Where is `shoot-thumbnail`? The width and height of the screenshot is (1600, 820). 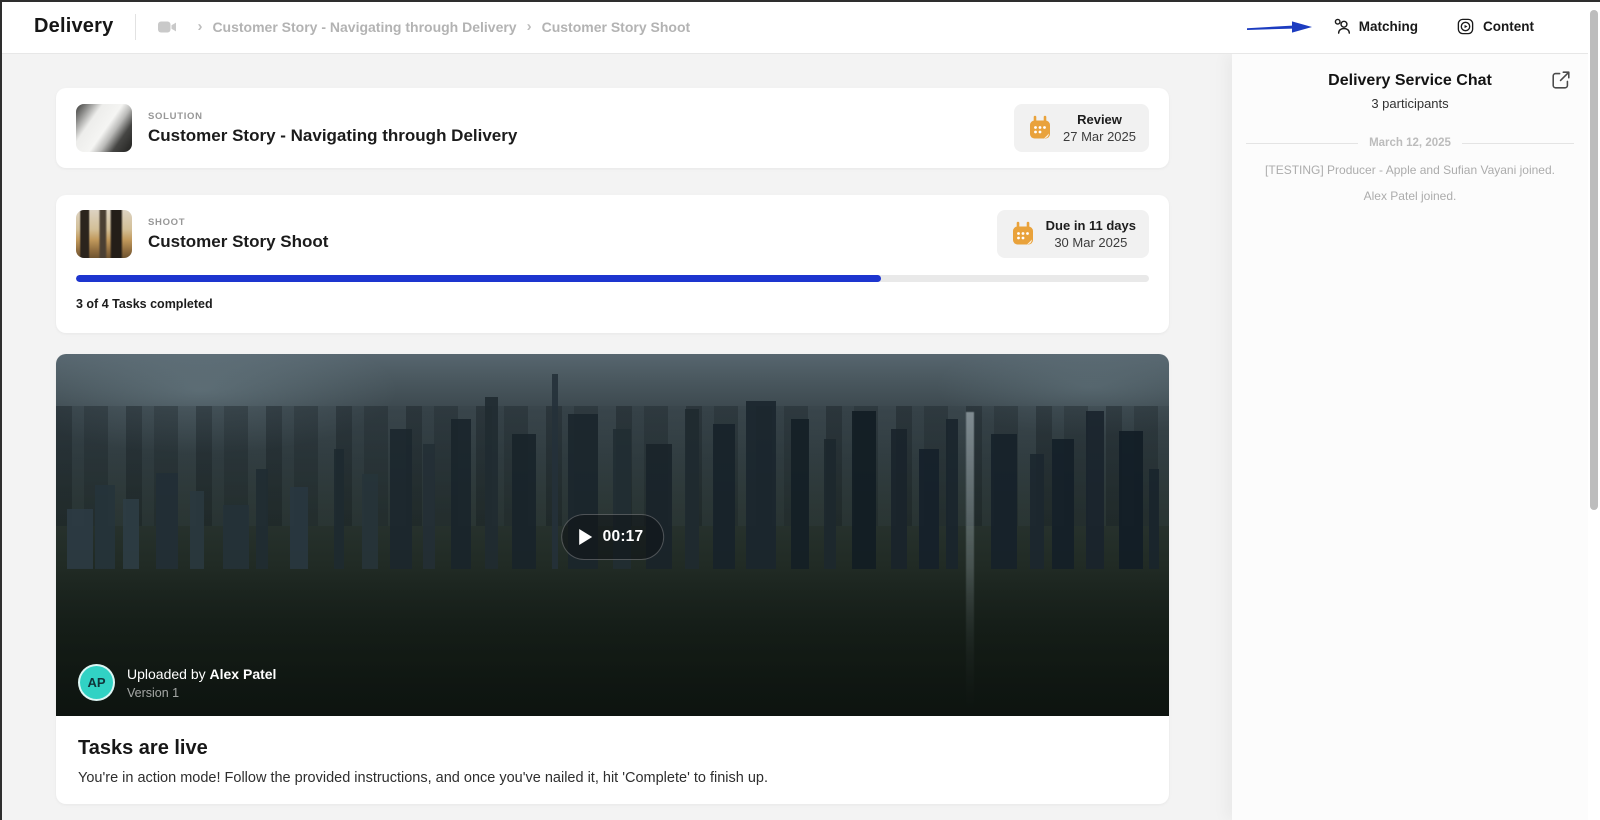
shoot-thumbnail is located at coordinates (104, 234).